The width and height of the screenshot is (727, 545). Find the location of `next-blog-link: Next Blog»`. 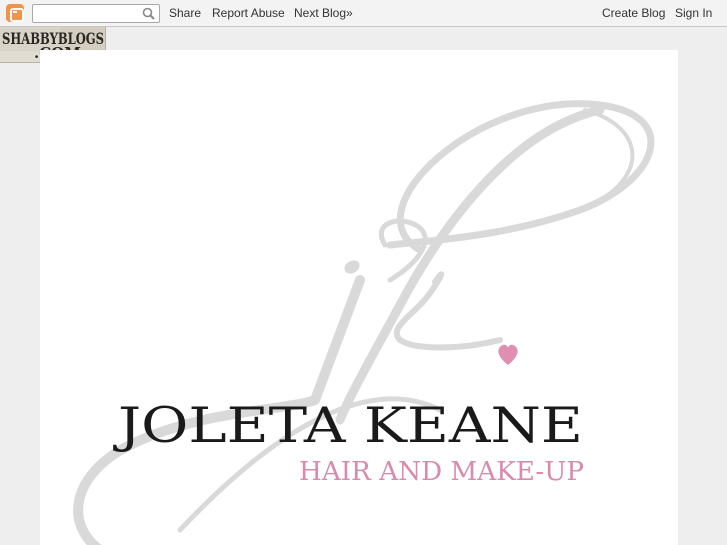

next-blog-link: Next Blog» is located at coordinates (323, 13).